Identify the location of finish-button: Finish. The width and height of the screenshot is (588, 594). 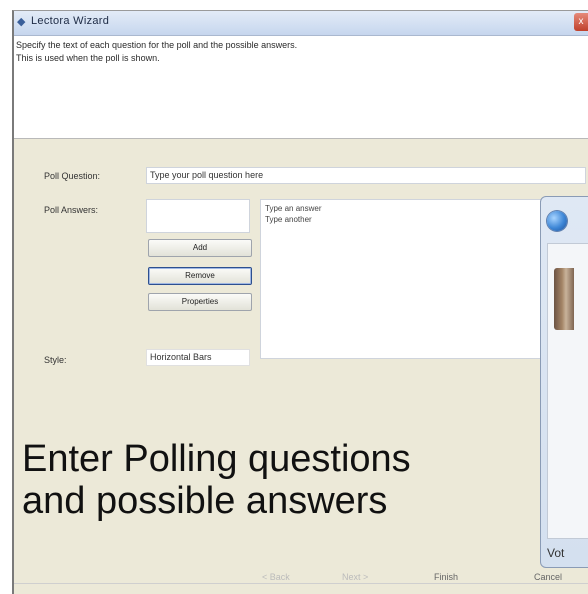
(446, 577).